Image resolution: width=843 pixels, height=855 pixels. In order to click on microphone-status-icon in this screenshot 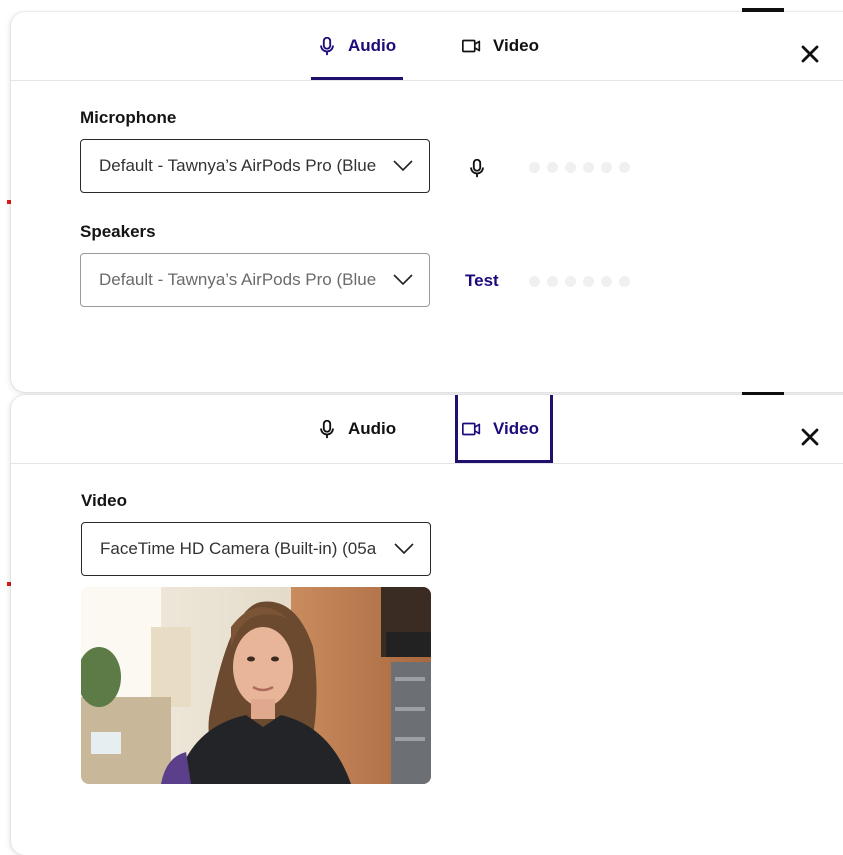, I will do `click(477, 168)`.